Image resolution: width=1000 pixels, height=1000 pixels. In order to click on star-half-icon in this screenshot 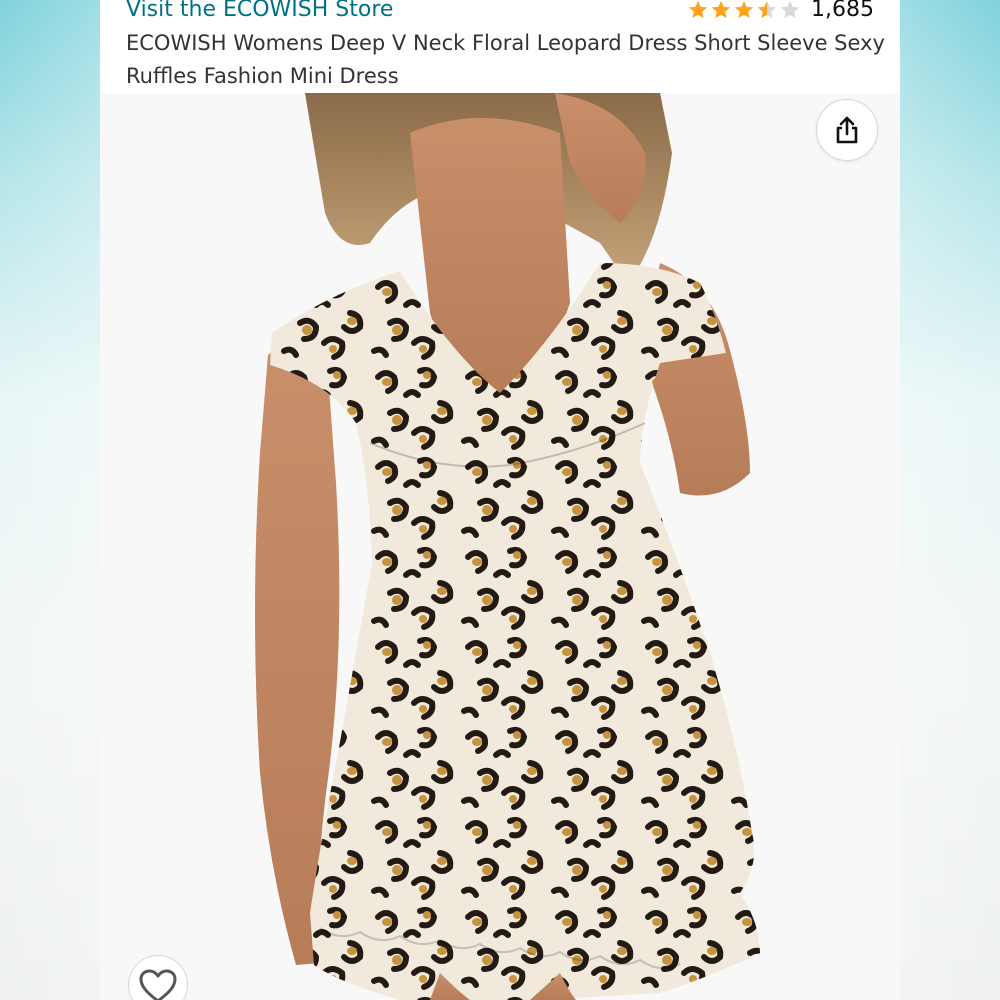, I will do `click(767, 9)`.